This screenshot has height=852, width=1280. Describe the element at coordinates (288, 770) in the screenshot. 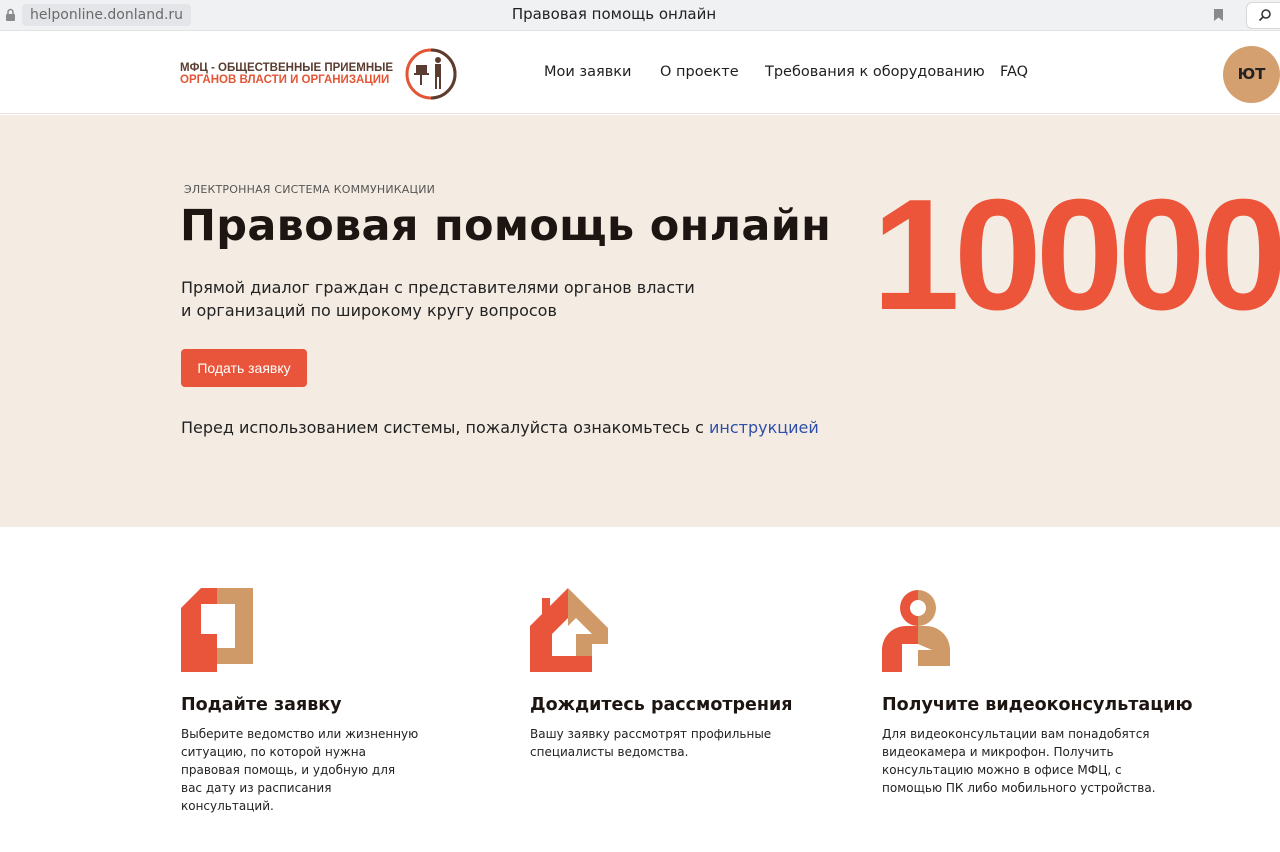

I see `step-desc-line: правовая помощь, и удобную для` at that location.